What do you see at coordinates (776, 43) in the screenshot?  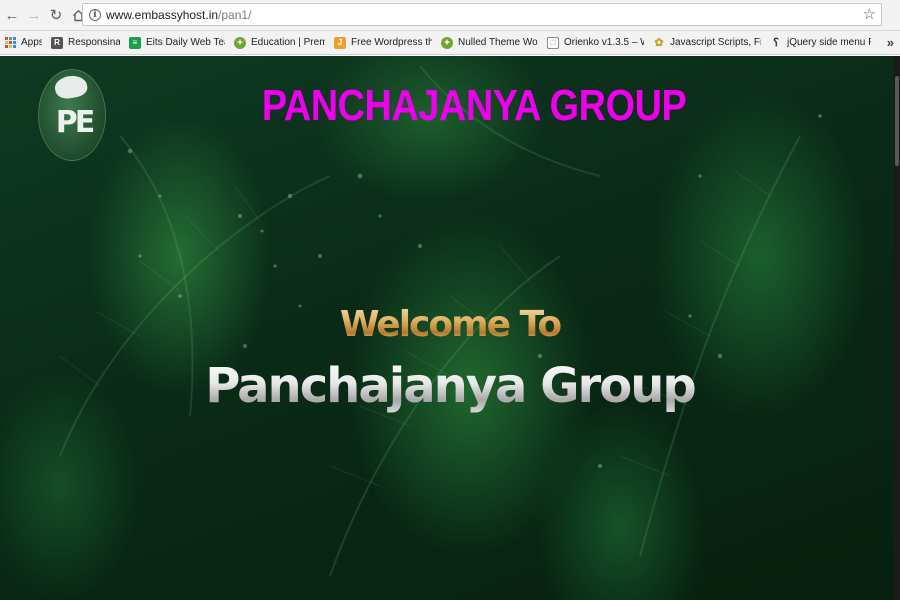 I see `swirl-icon: ؟` at bounding box center [776, 43].